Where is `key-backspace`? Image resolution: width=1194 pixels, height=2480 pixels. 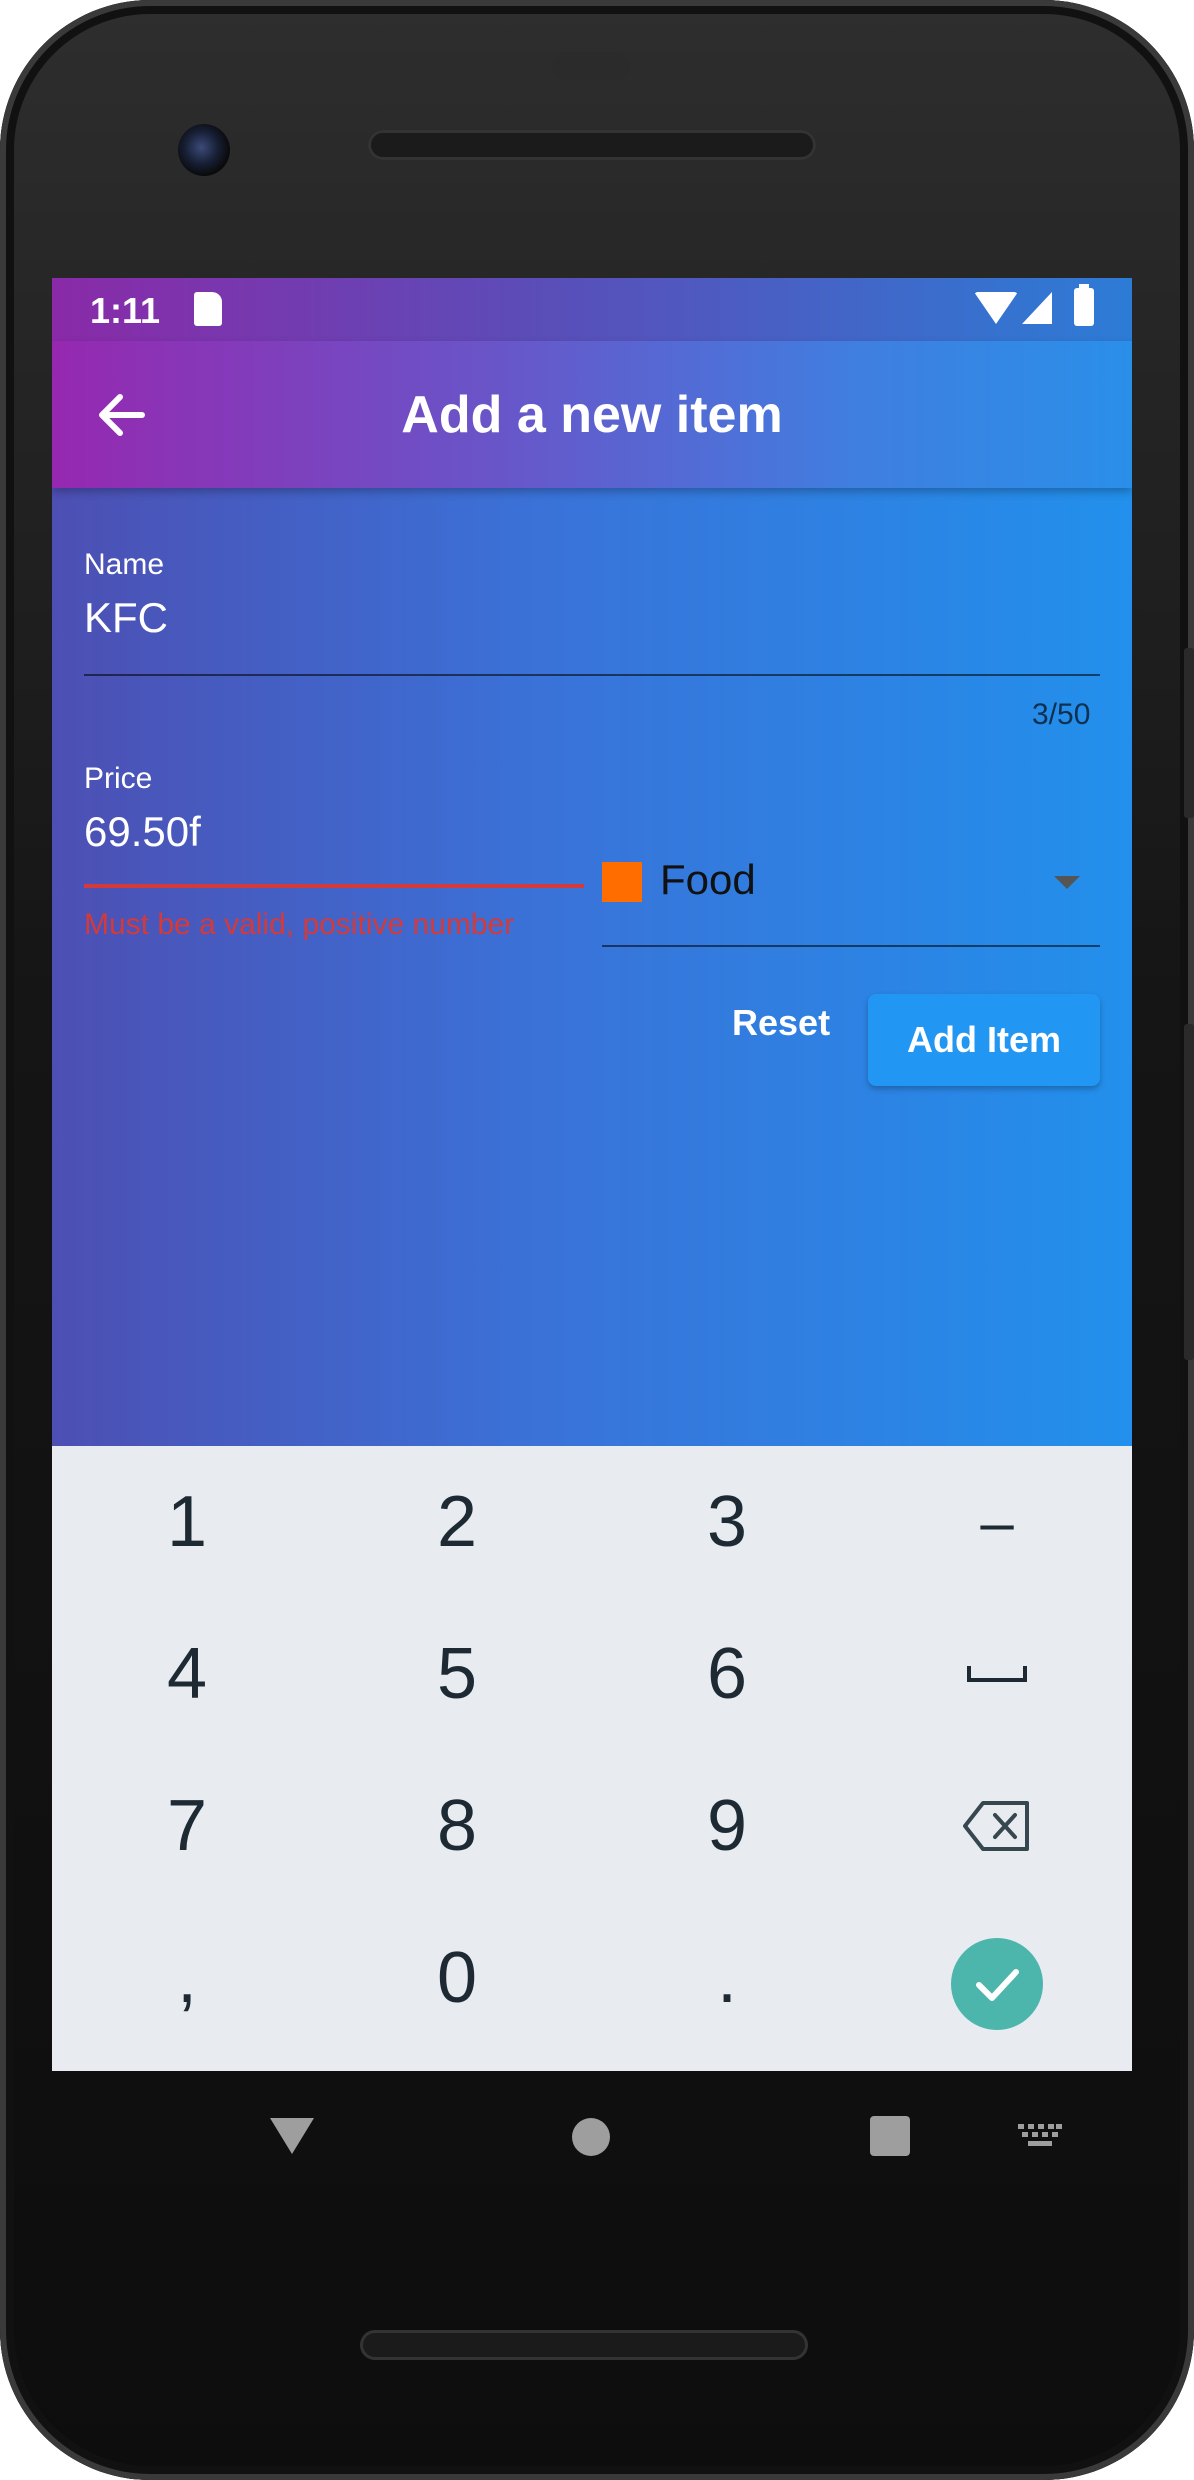
key-backspace is located at coordinates (997, 1826).